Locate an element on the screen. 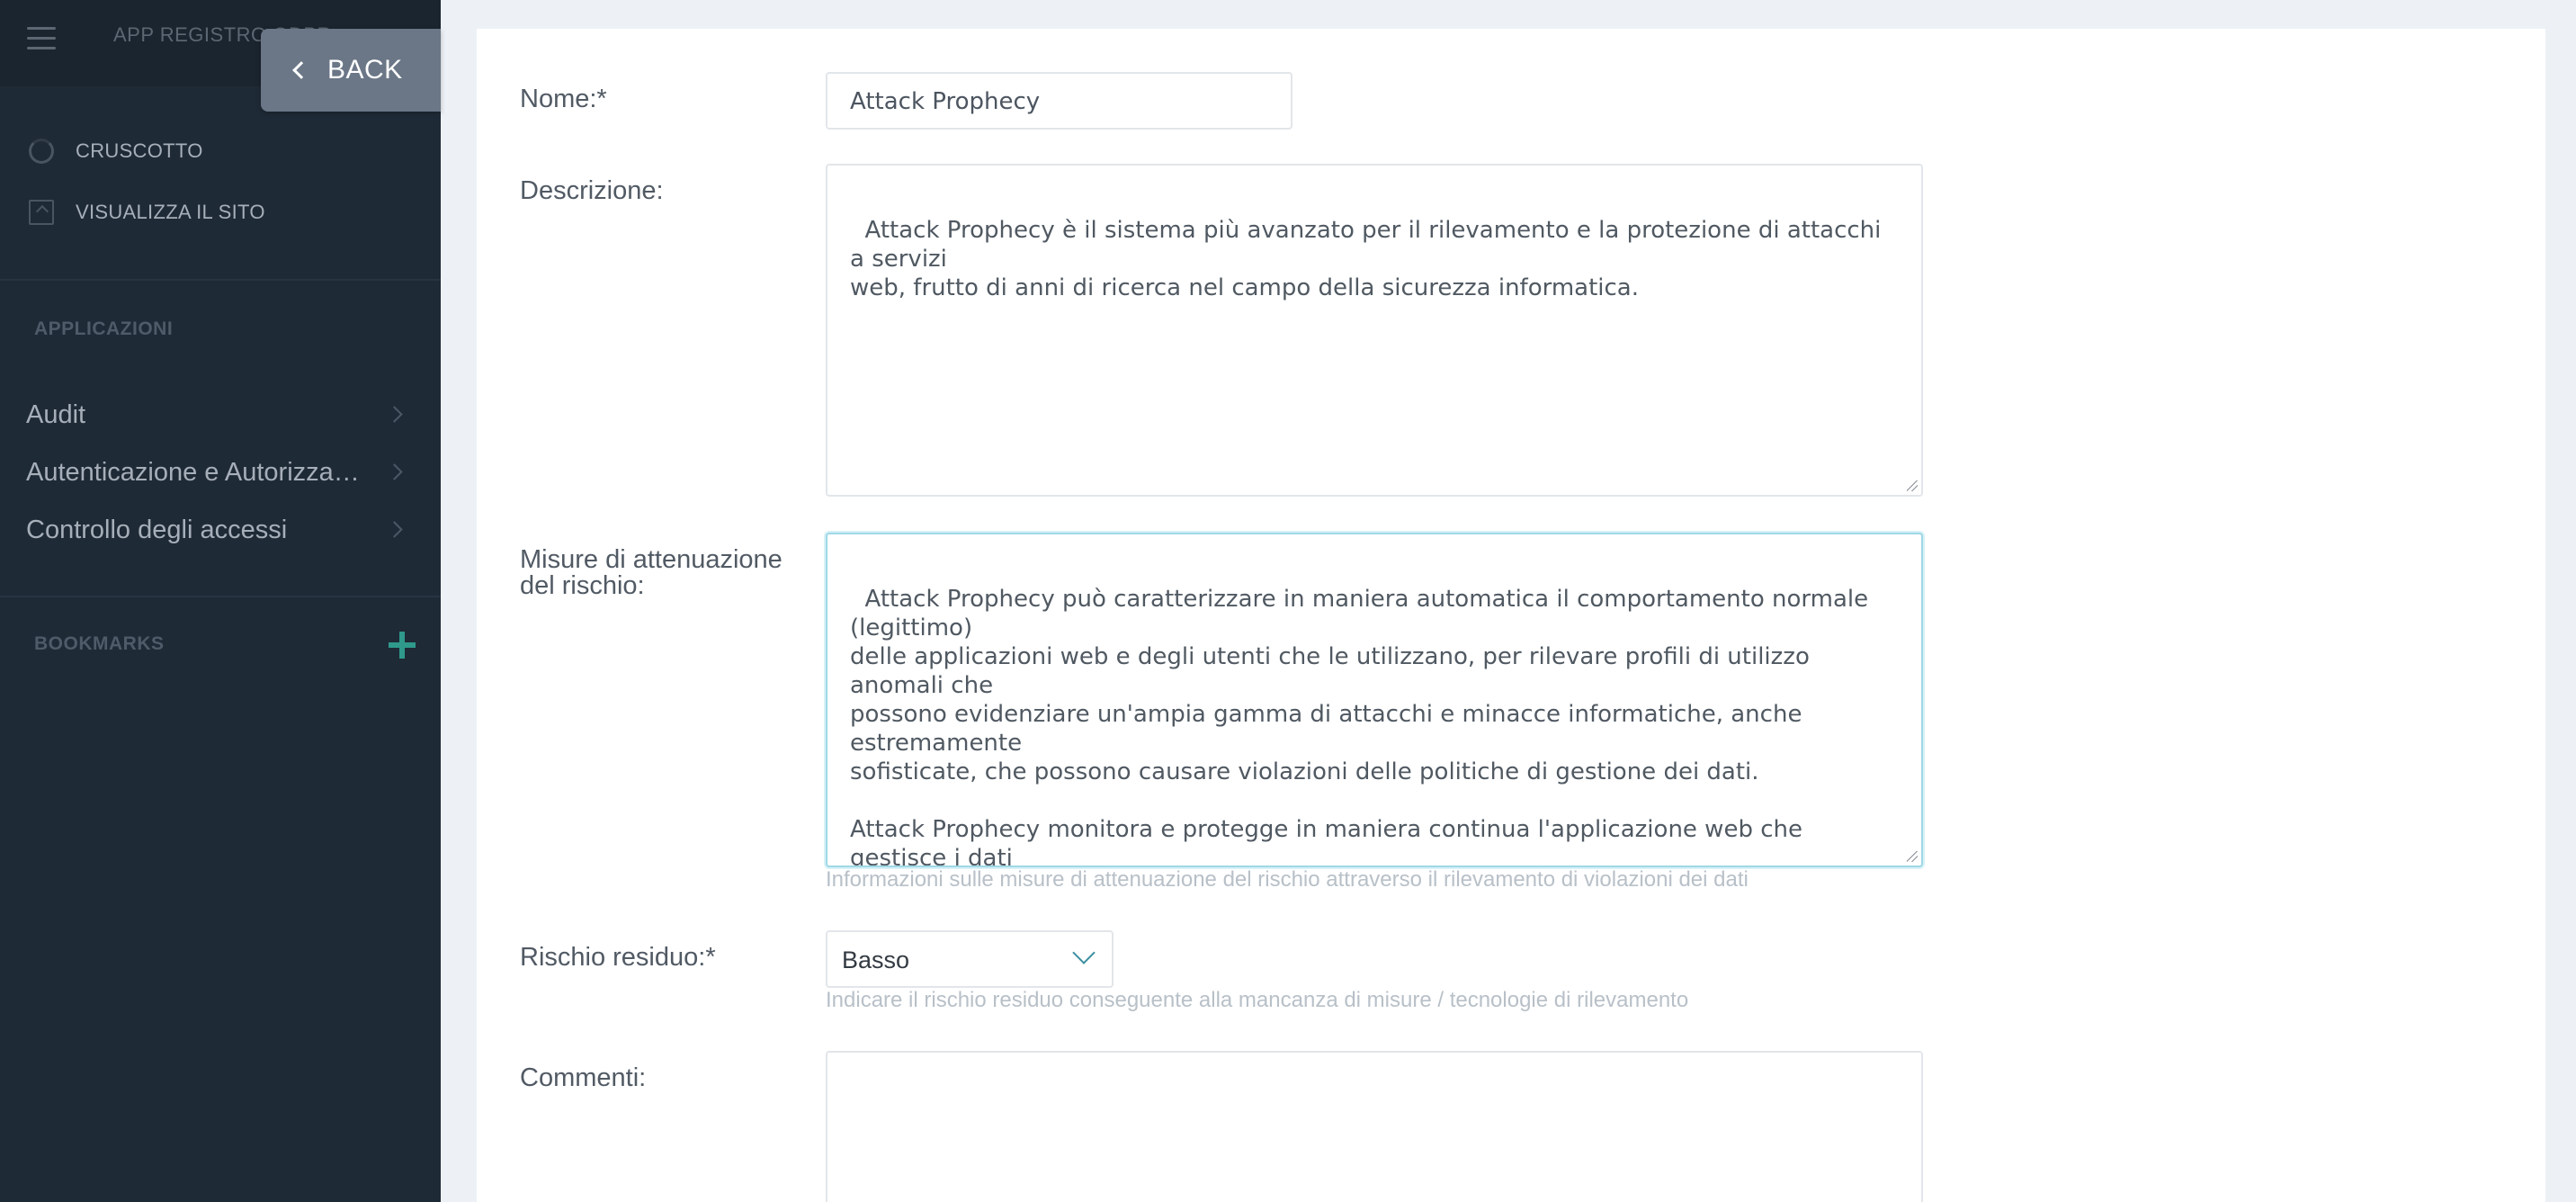 The width and height of the screenshot is (2576, 1202). sidebar-link-dashboard: CRUSCOTTO is located at coordinates (116, 151).